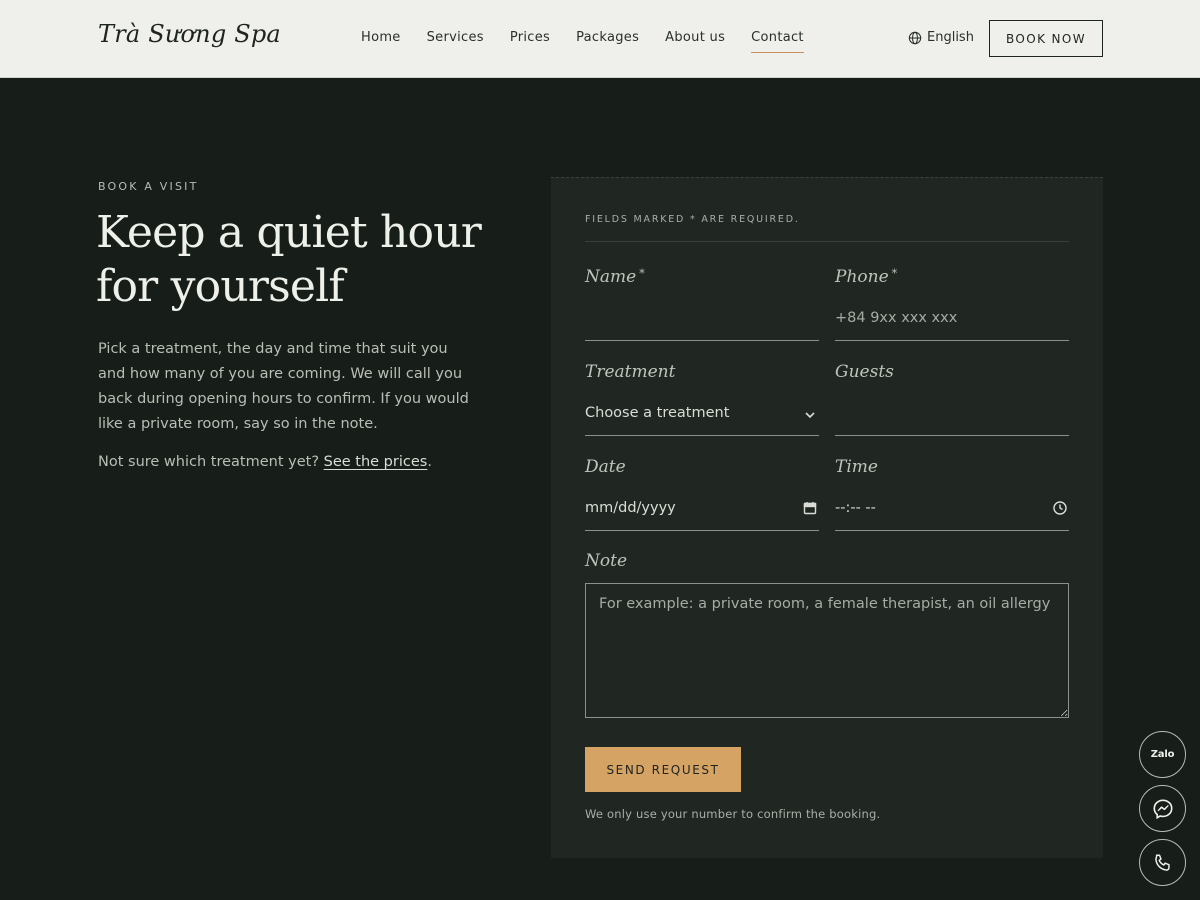 The height and width of the screenshot is (900, 1200). What do you see at coordinates (607, 40) in the screenshot?
I see `nav-packages: Packages` at bounding box center [607, 40].